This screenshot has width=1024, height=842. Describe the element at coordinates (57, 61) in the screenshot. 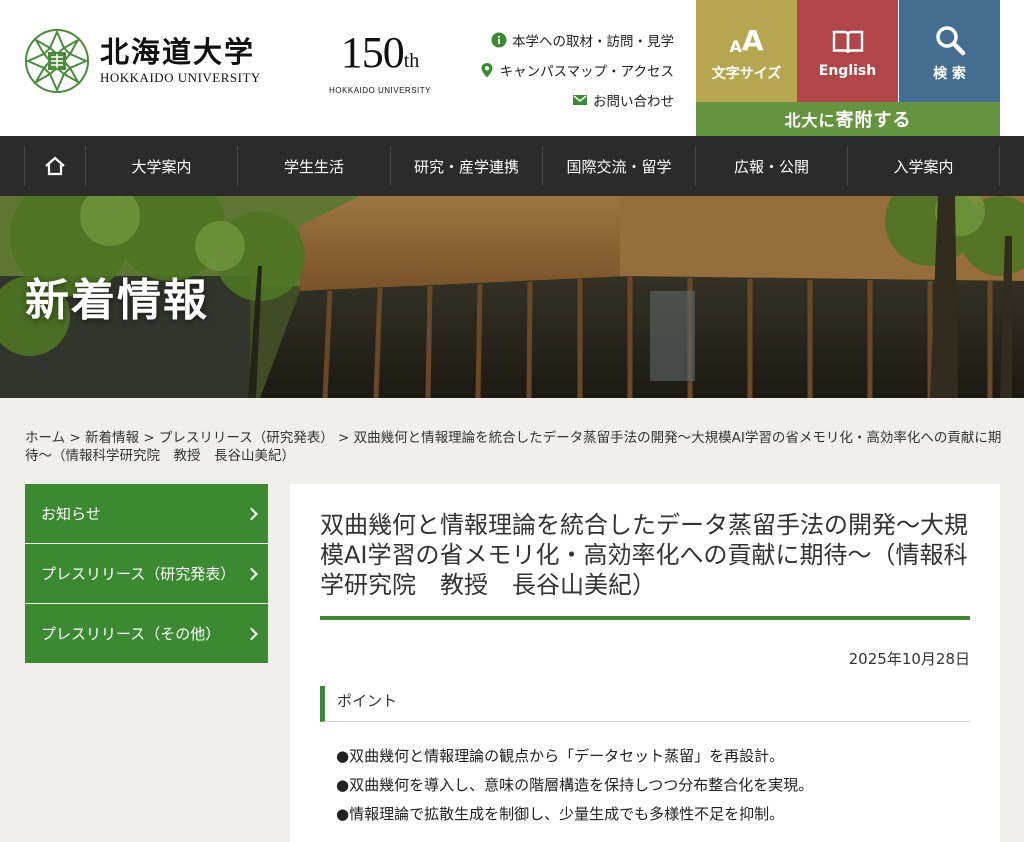

I see `university-emblem-icon` at that location.